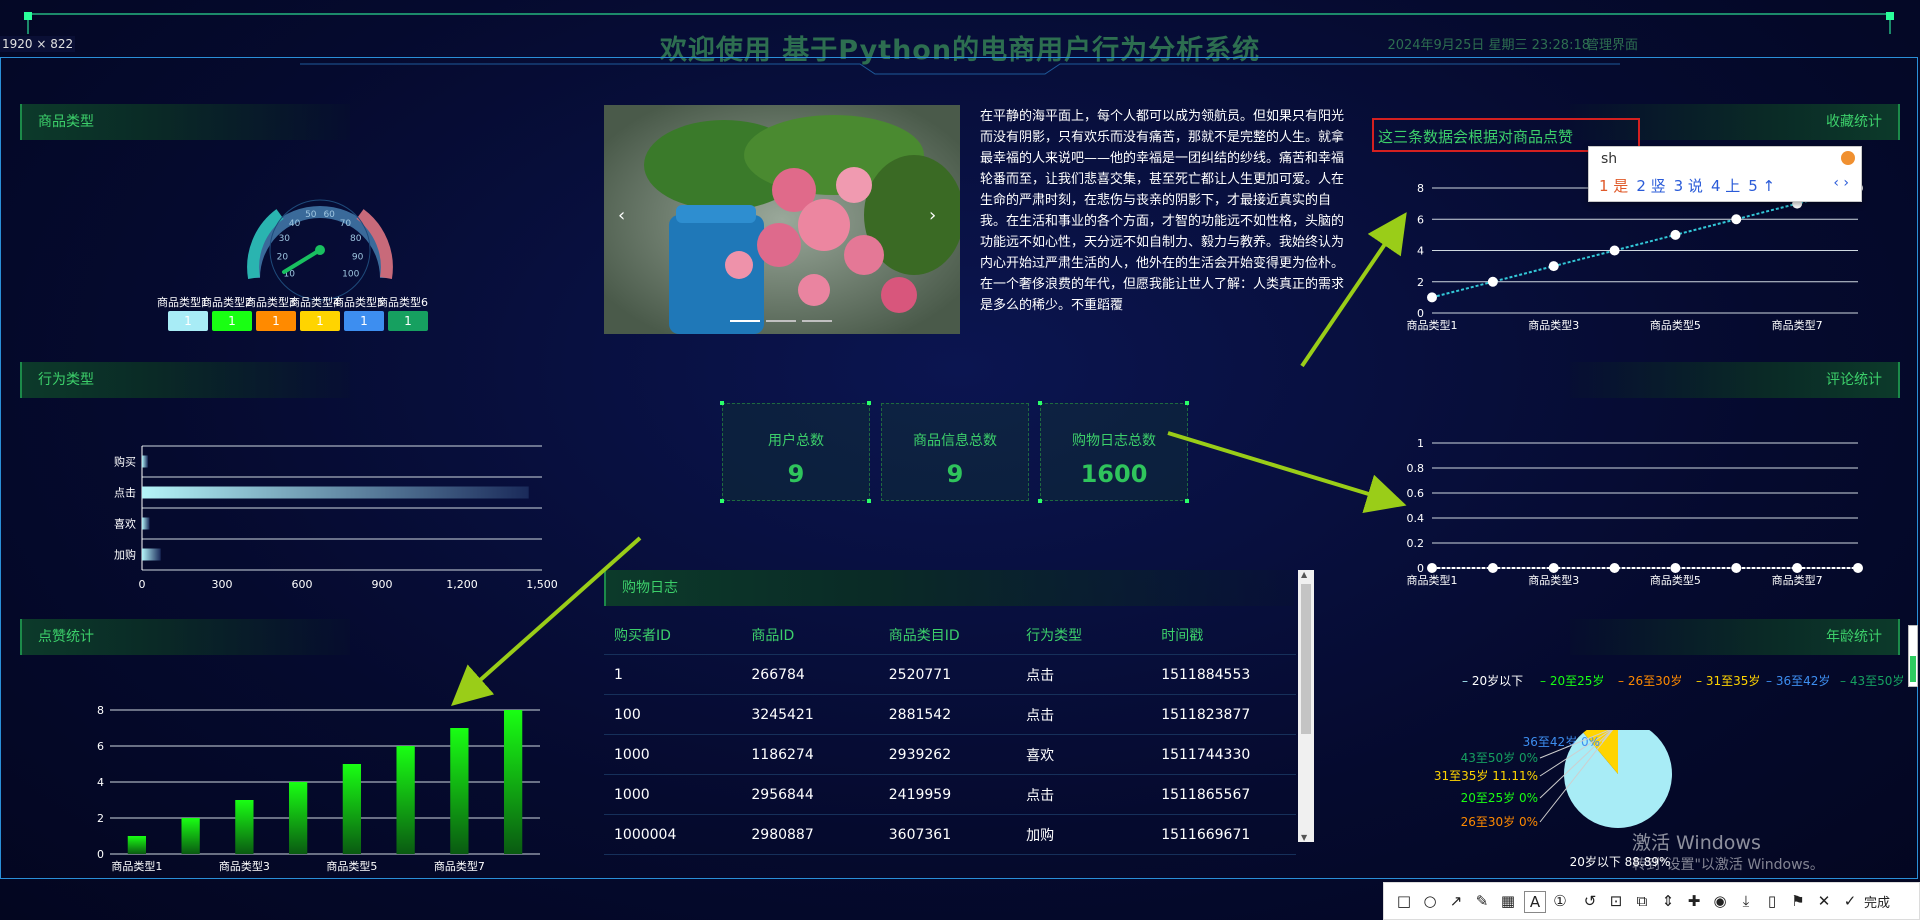 This screenshot has height=920, width=1920. I want to click on legend-item: – 36至42岁, so click(1798, 680).